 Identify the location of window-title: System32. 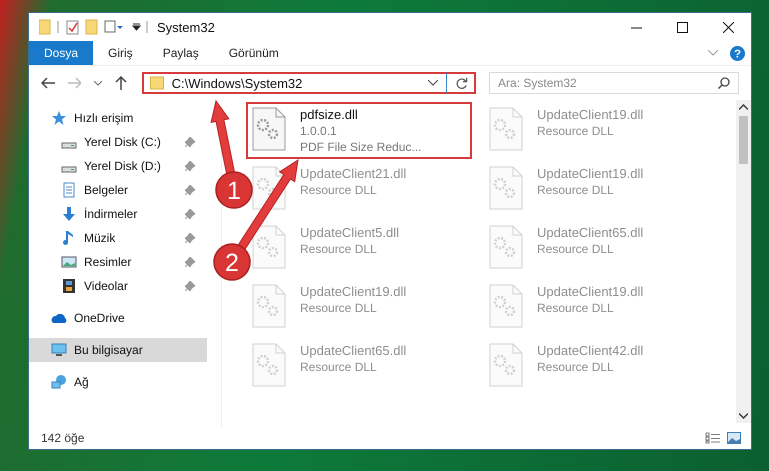
(186, 27).